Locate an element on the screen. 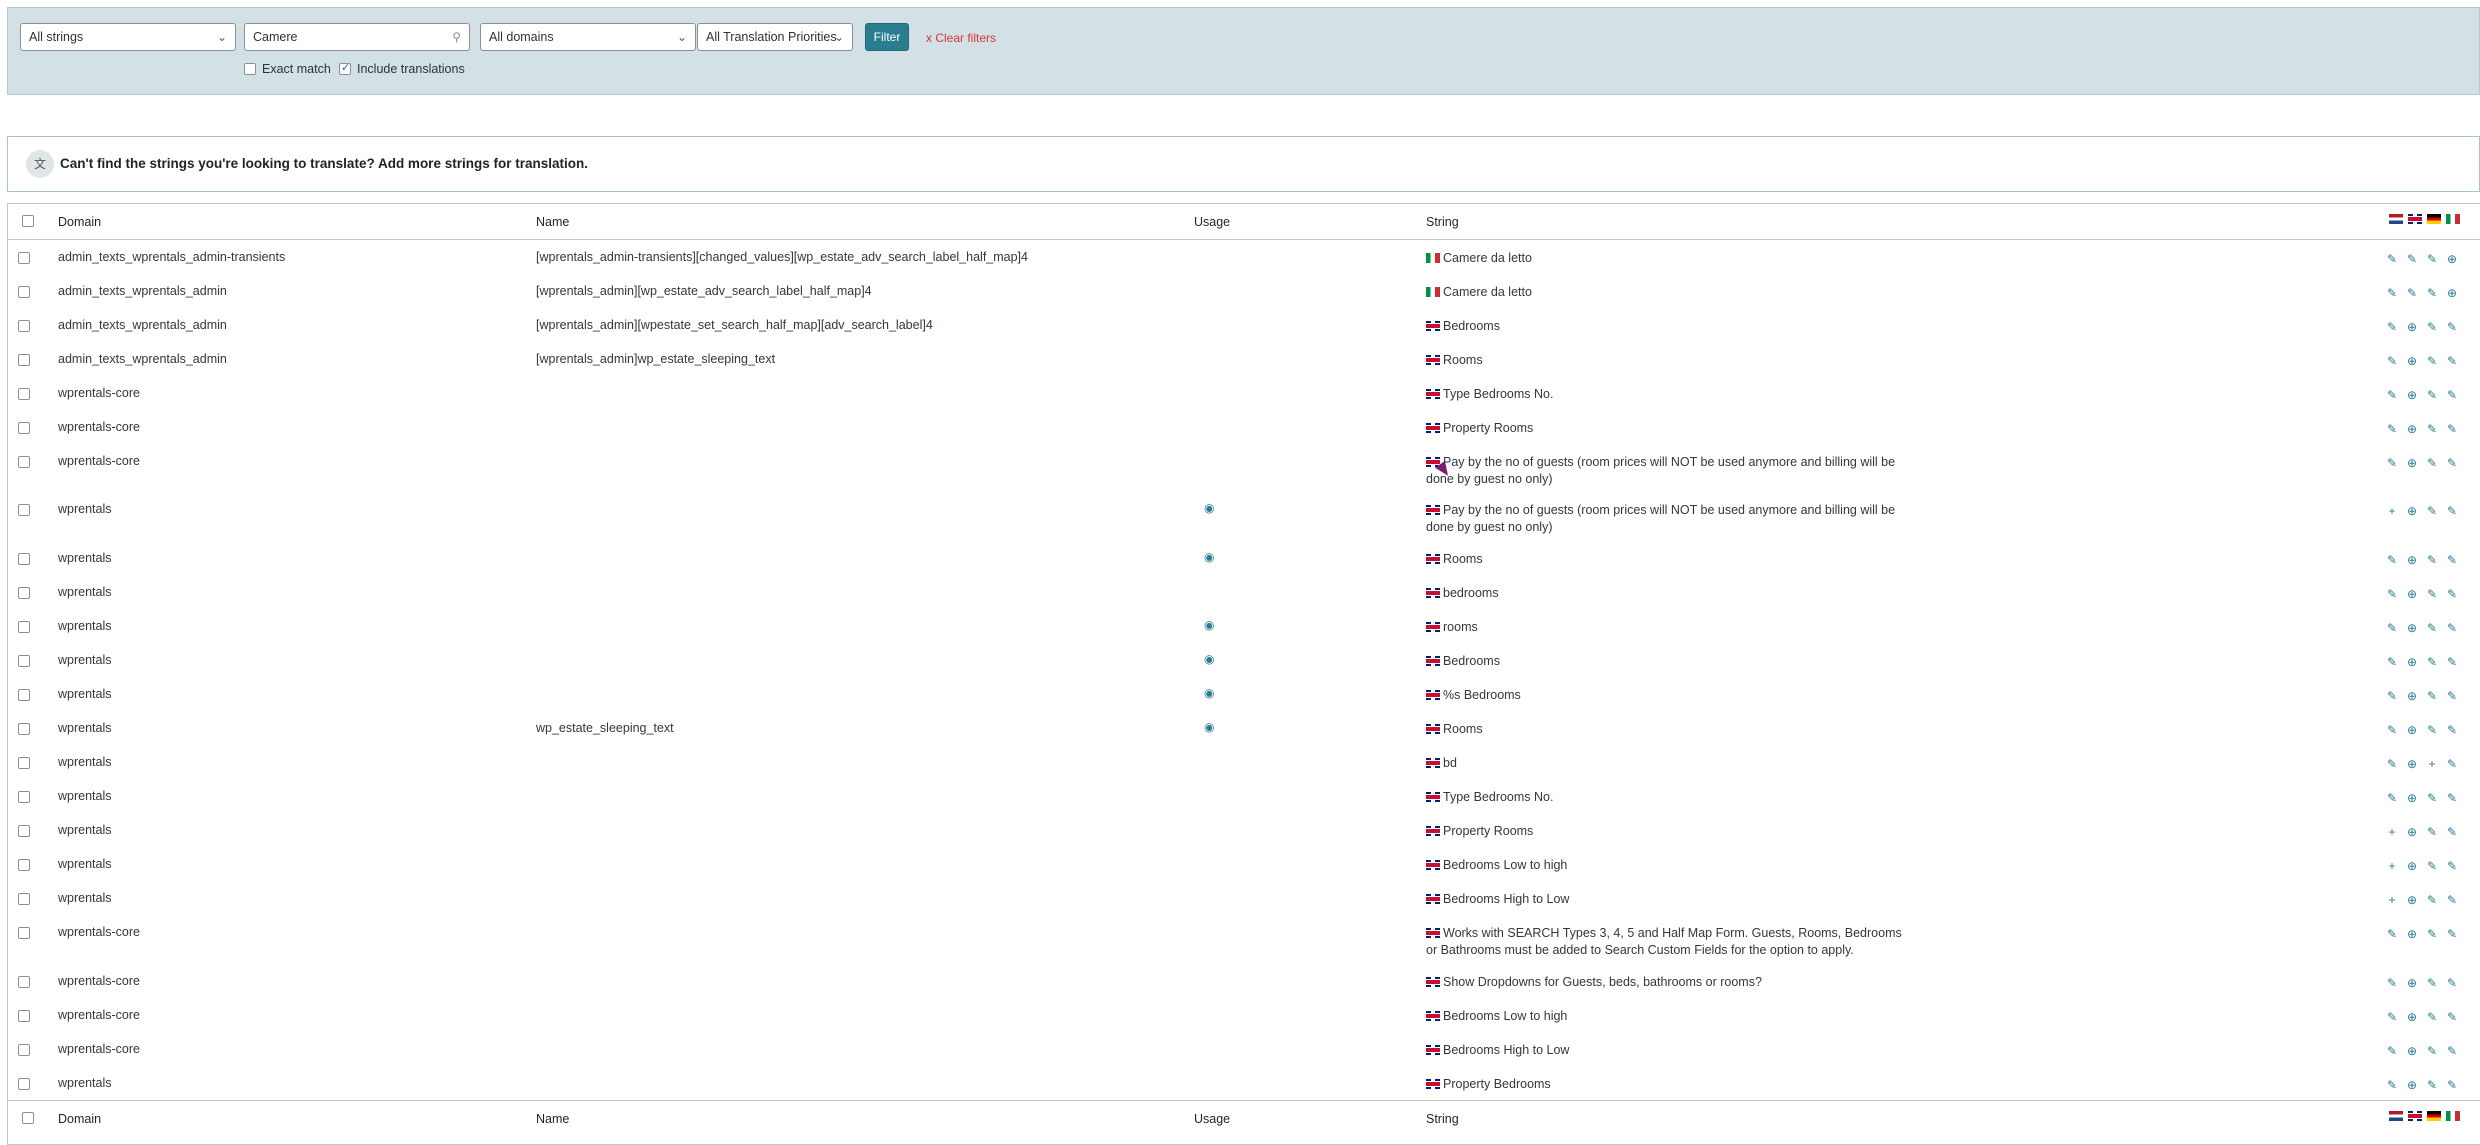 The height and width of the screenshot is (1145, 2480). include-translations-checkbox is located at coordinates (345, 68).